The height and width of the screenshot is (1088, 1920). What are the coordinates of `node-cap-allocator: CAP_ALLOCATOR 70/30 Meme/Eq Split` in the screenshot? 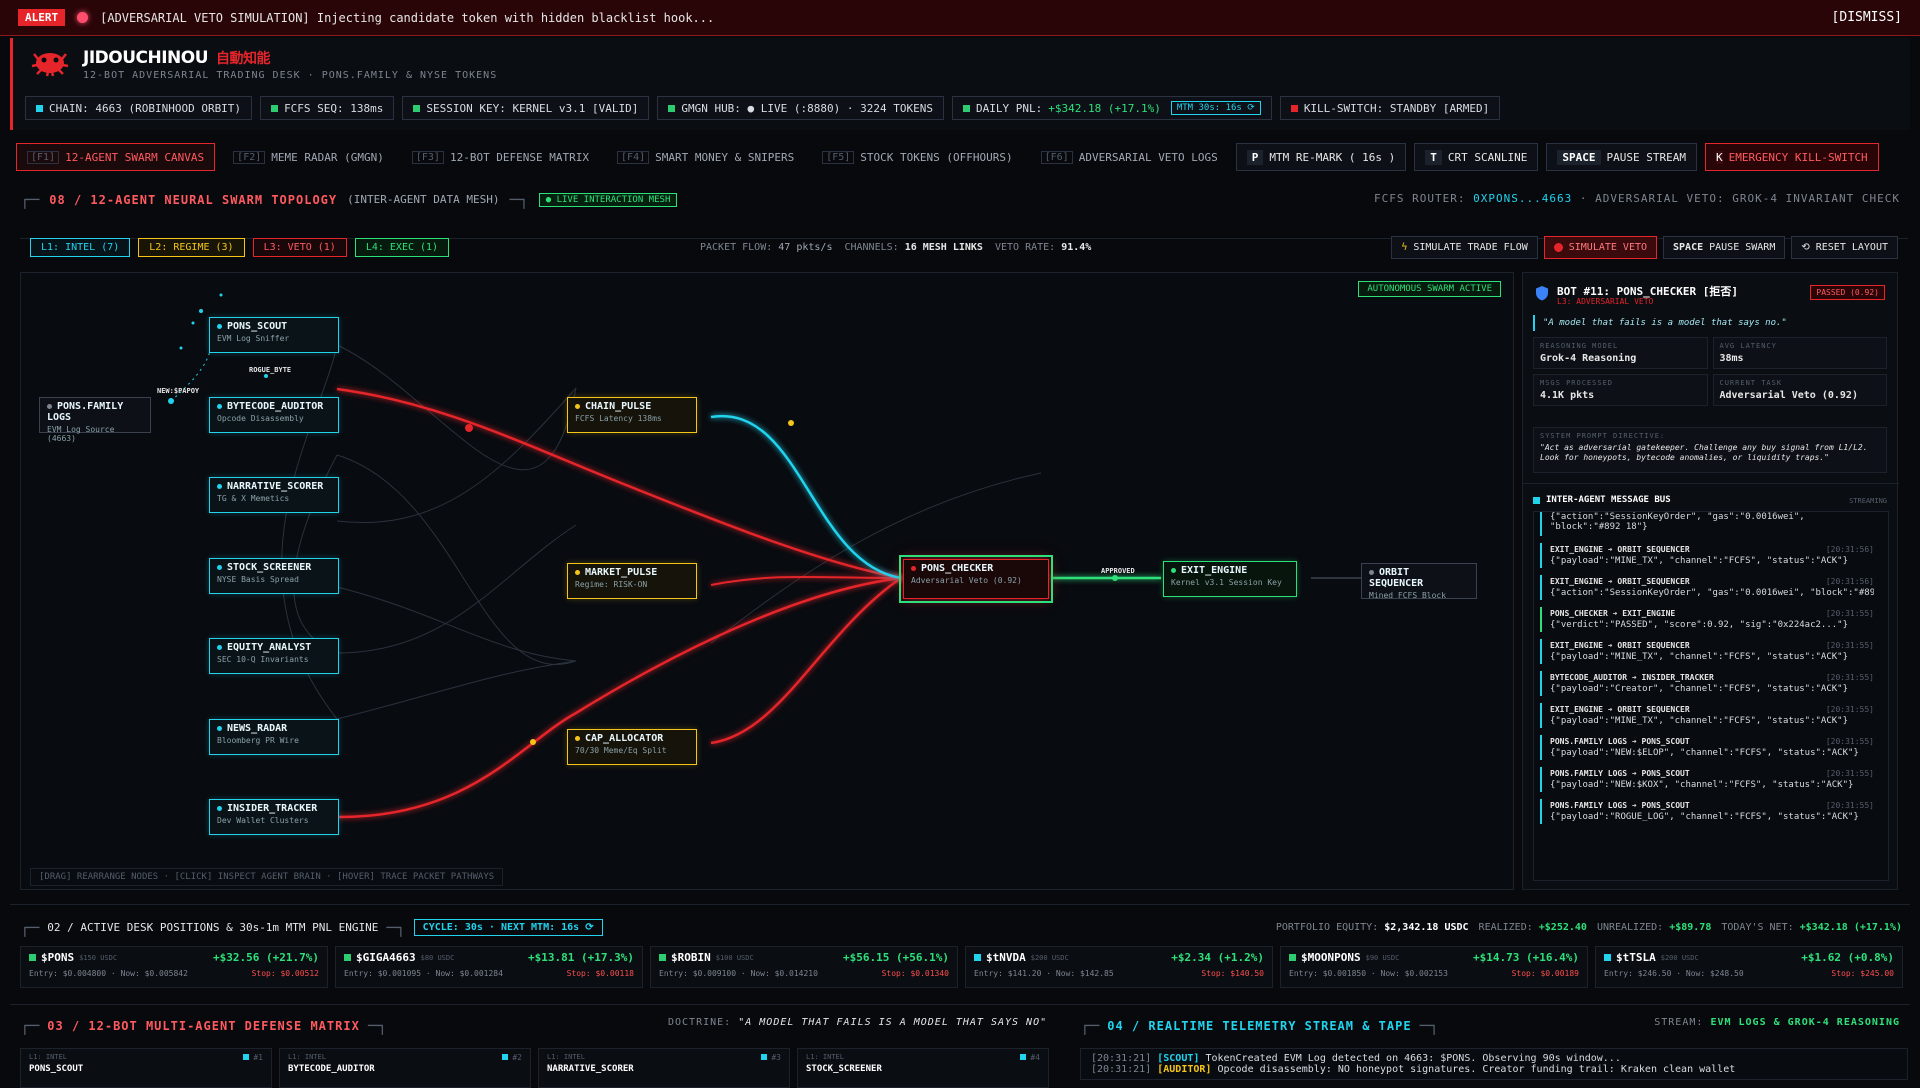 It's located at (632, 747).